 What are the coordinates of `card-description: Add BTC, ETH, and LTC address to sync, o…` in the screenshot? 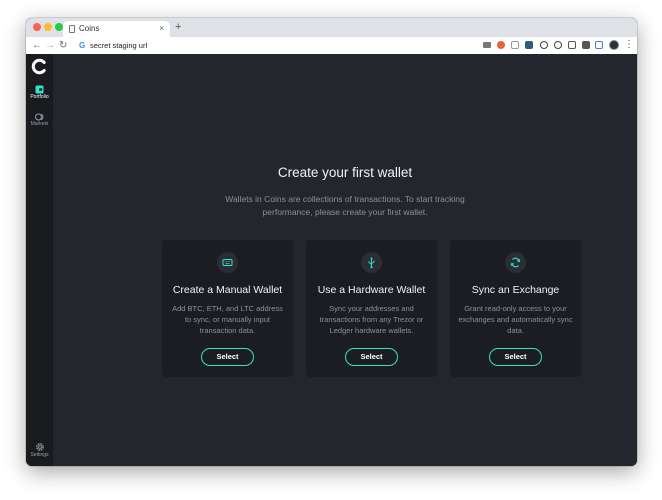 It's located at (227, 319).